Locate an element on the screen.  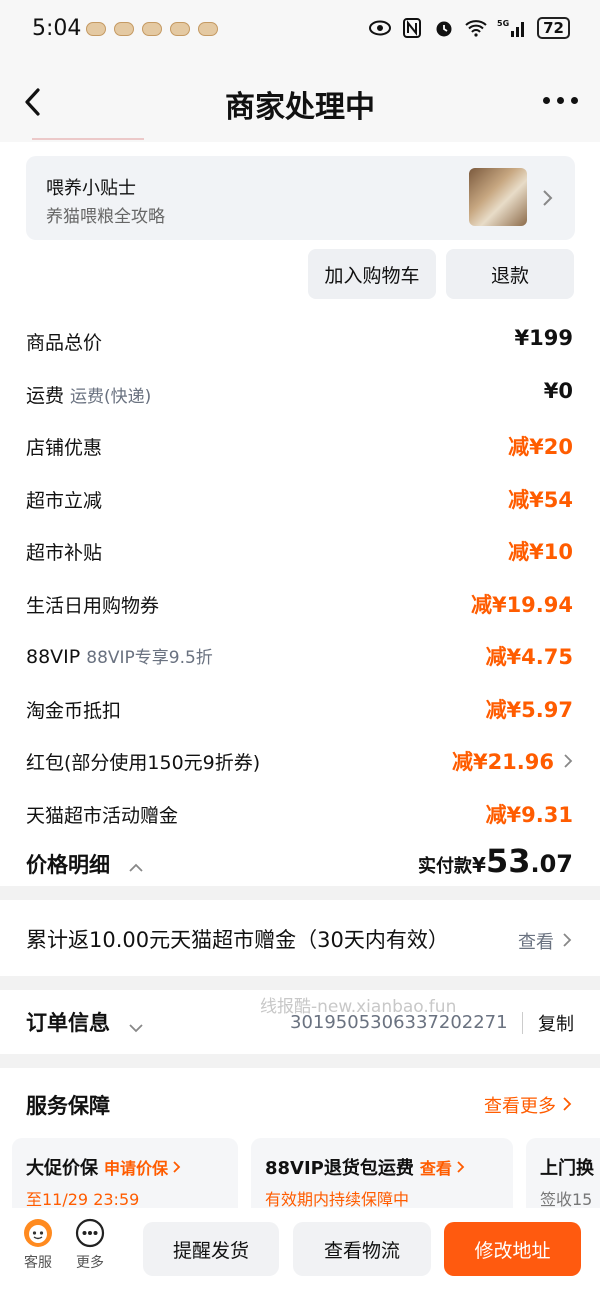
price-row-value: ¥199 is located at coordinates (543, 338).